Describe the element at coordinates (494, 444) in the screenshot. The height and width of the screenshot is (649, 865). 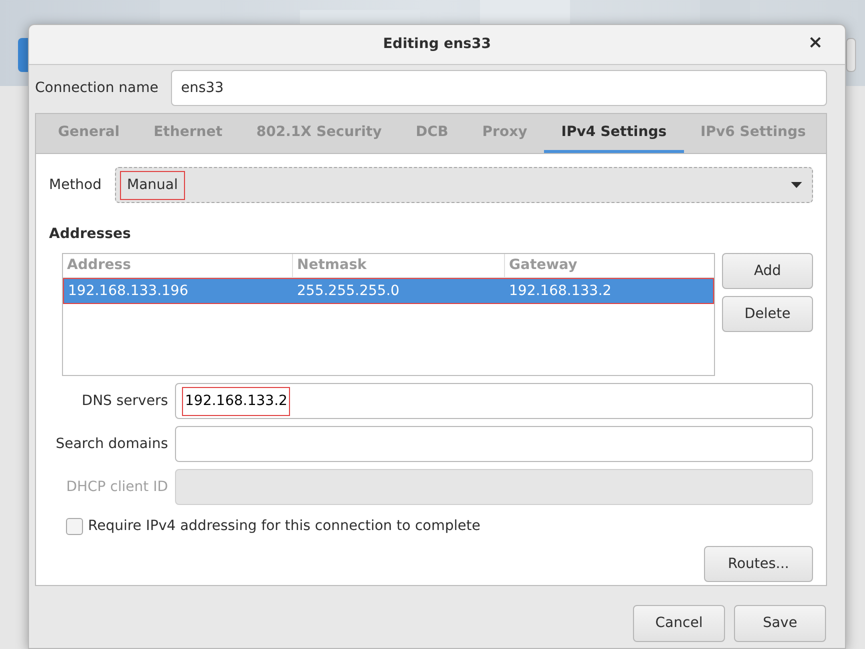
I see `input-field` at that location.